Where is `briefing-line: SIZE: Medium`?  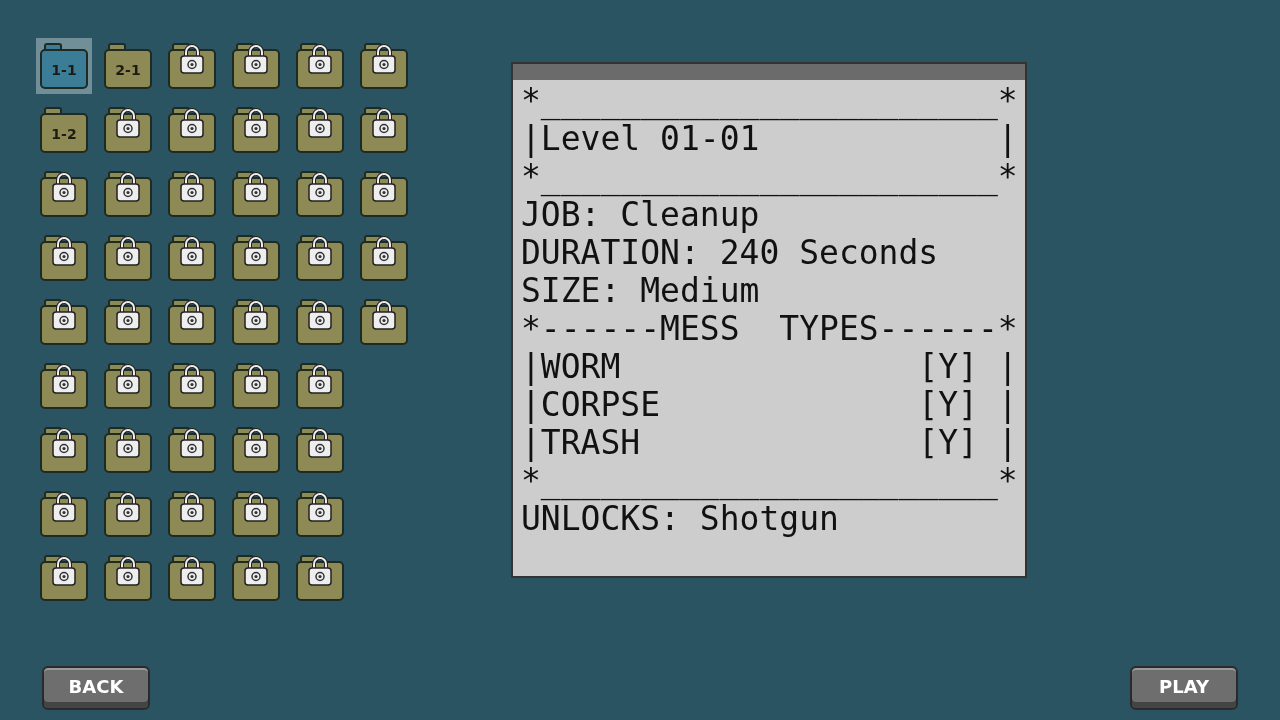
briefing-line: SIZE: Medium is located at coordinates (641, 291).